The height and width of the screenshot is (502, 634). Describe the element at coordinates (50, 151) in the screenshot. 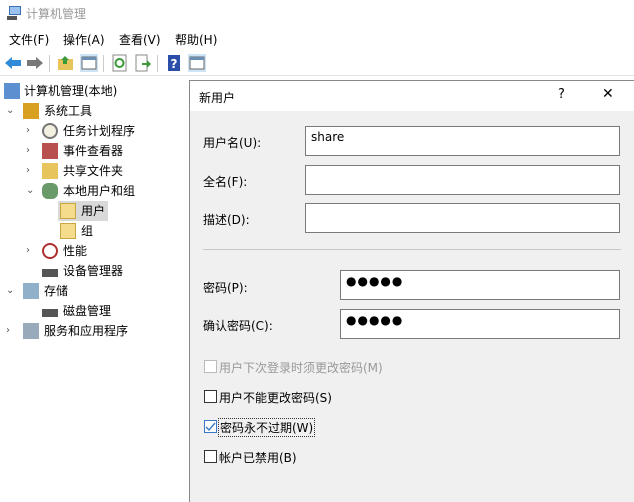

I see `event-viewer-icon` at that location.